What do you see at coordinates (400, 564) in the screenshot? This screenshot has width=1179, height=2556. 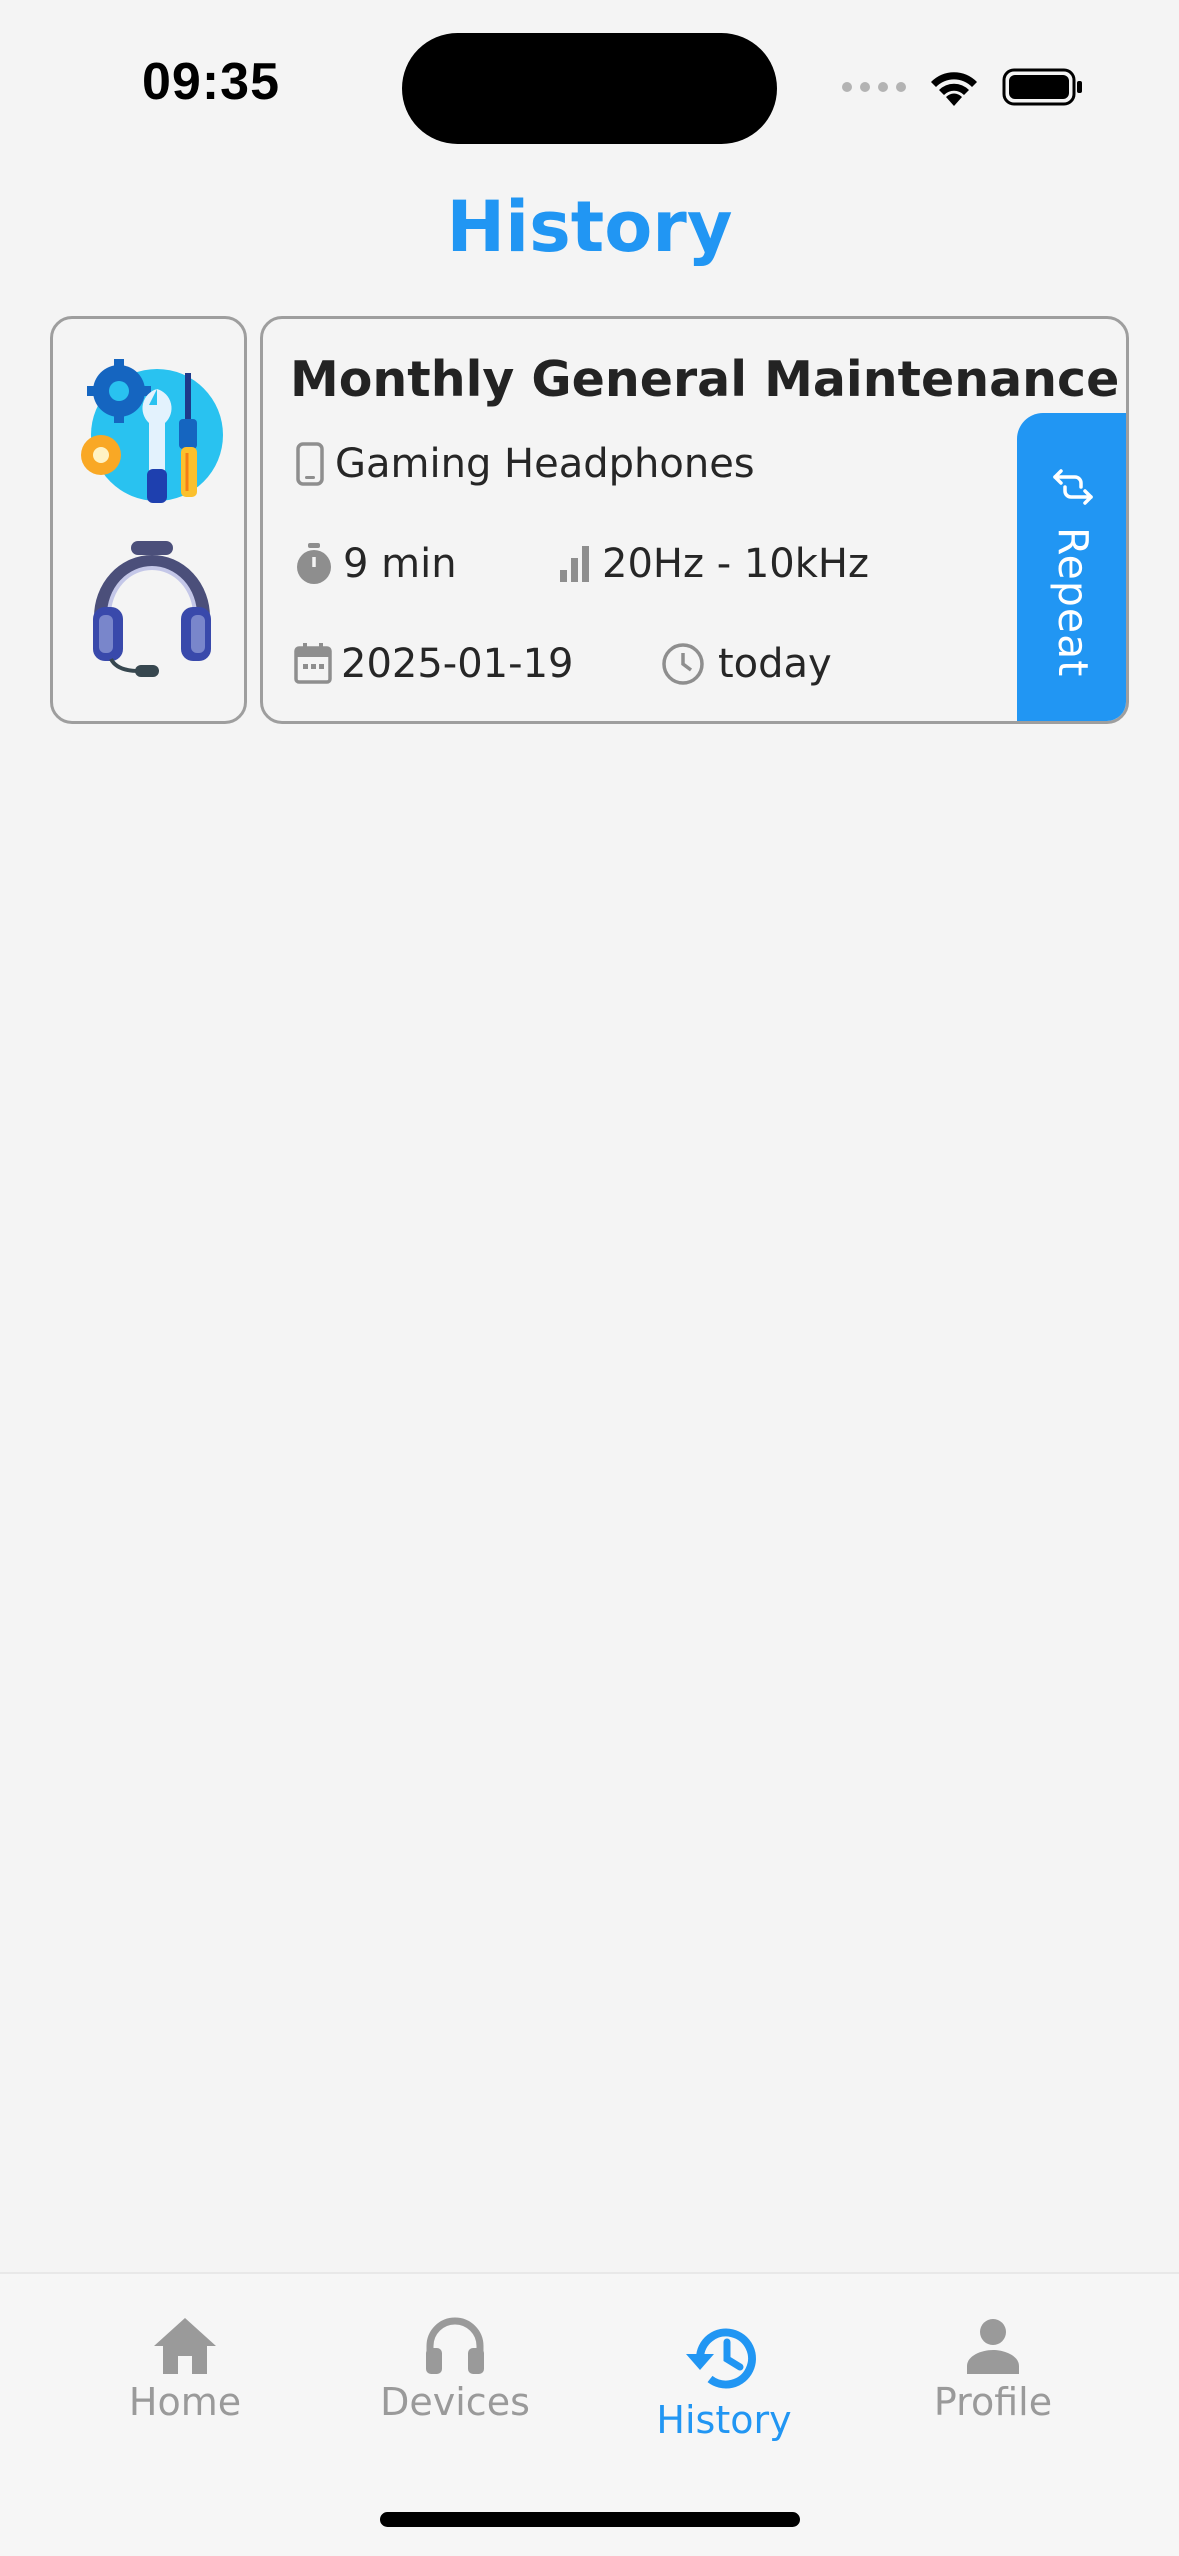 I see `duration-value: 9 min` at bounding box center [400, 564].